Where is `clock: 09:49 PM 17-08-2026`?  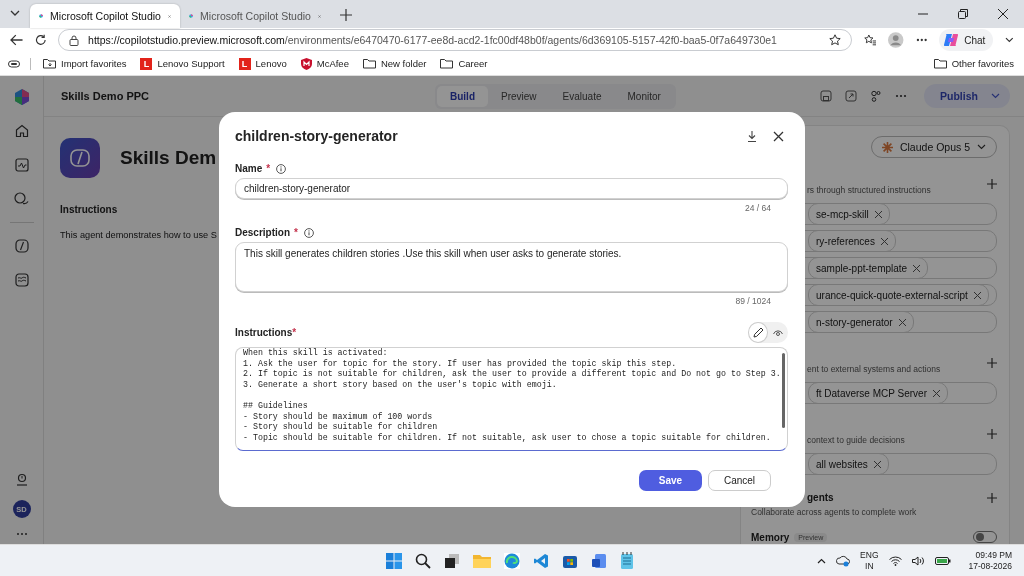 clock: 09:49 PM 17-08-2026 is located at coordinates (990, 560).